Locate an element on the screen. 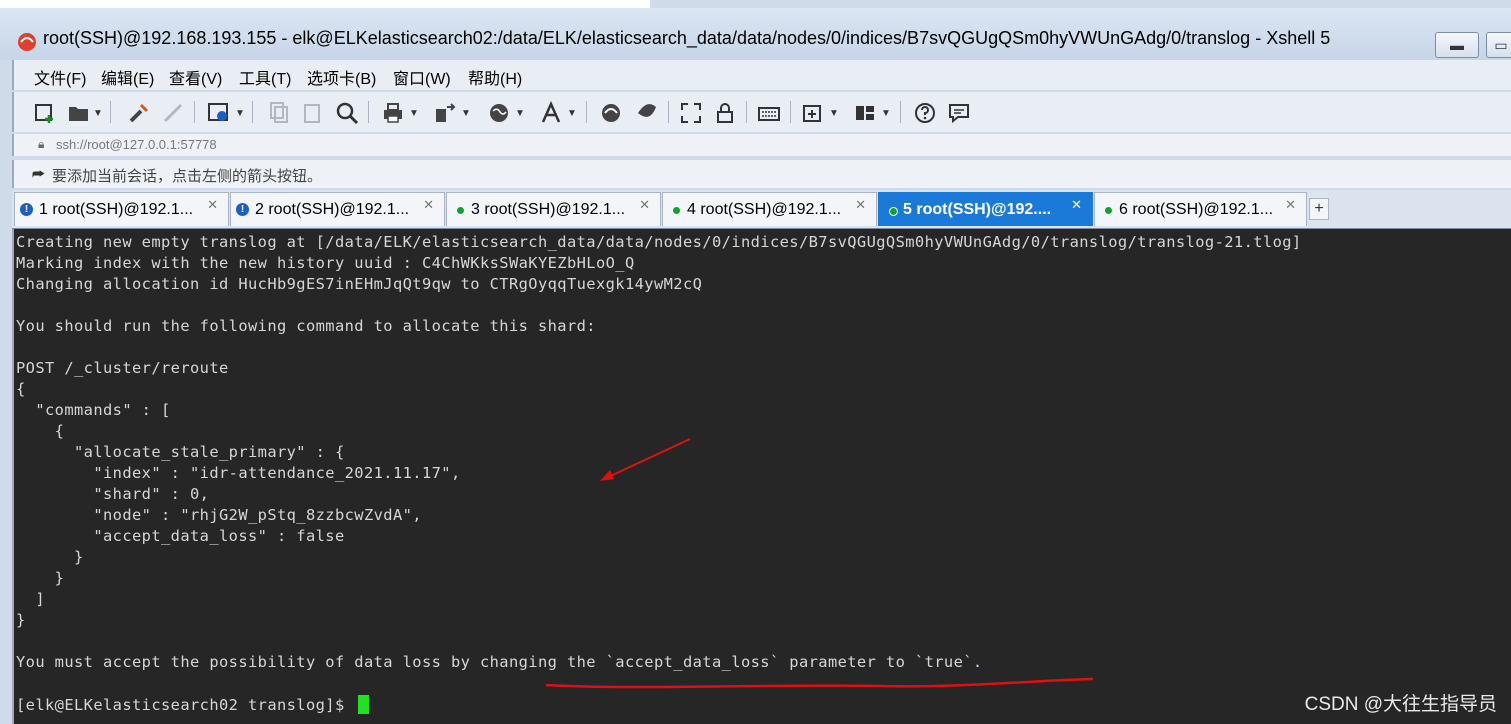 This screenshot has height=724, width=1511. tab-session-5-active: 5 root(SSH)@192.... ✕ is located at coordinates (985, 209).